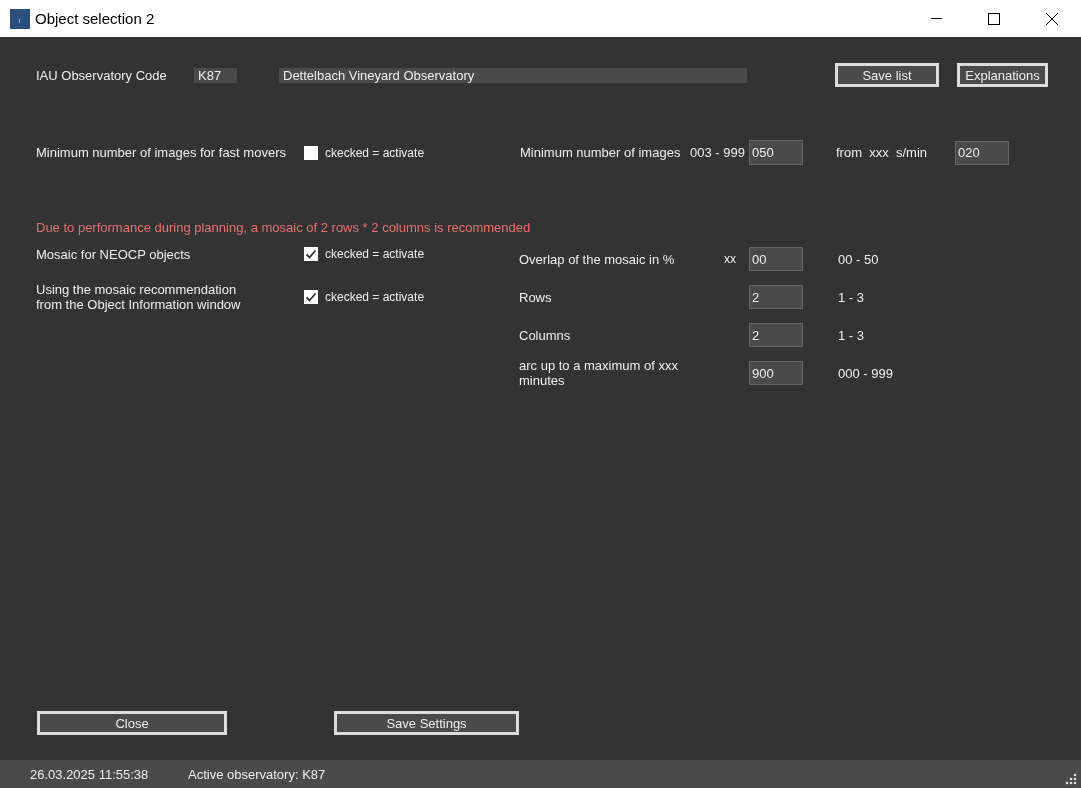 The width and height of the screenshot is (1081, 788). I want to click on range-label: 000 - 999, so click(865, 373).